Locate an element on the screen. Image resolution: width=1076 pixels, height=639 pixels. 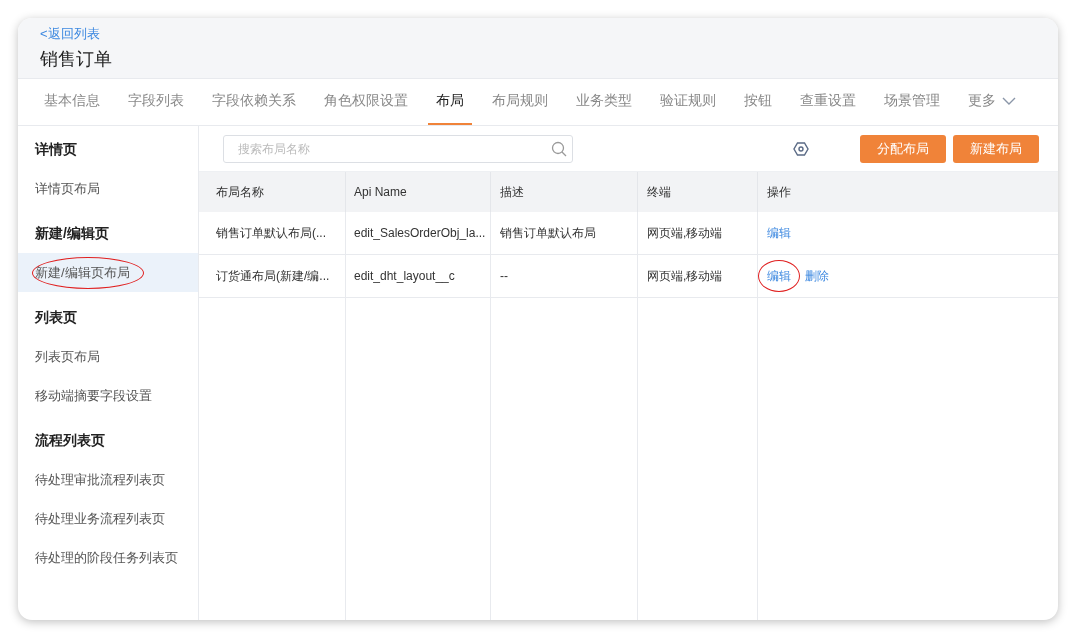
tab: 字段列表 is located at coordinates (156, 102).